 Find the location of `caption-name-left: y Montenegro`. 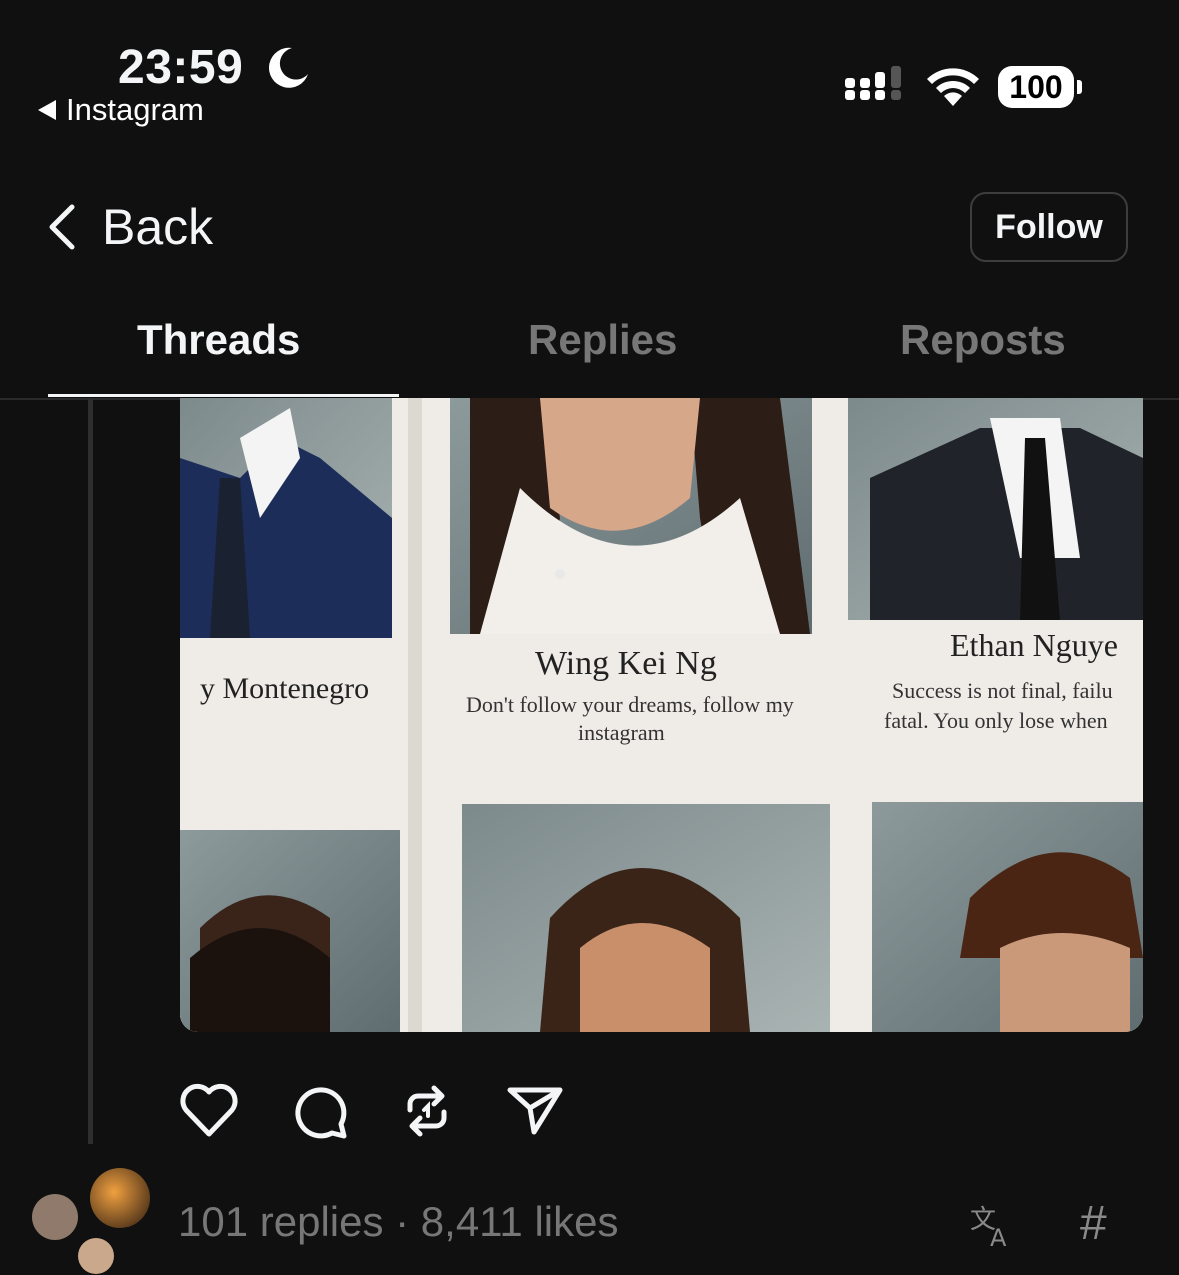

caption-name-left: y Montenegro is located at coordinates (284, 688).